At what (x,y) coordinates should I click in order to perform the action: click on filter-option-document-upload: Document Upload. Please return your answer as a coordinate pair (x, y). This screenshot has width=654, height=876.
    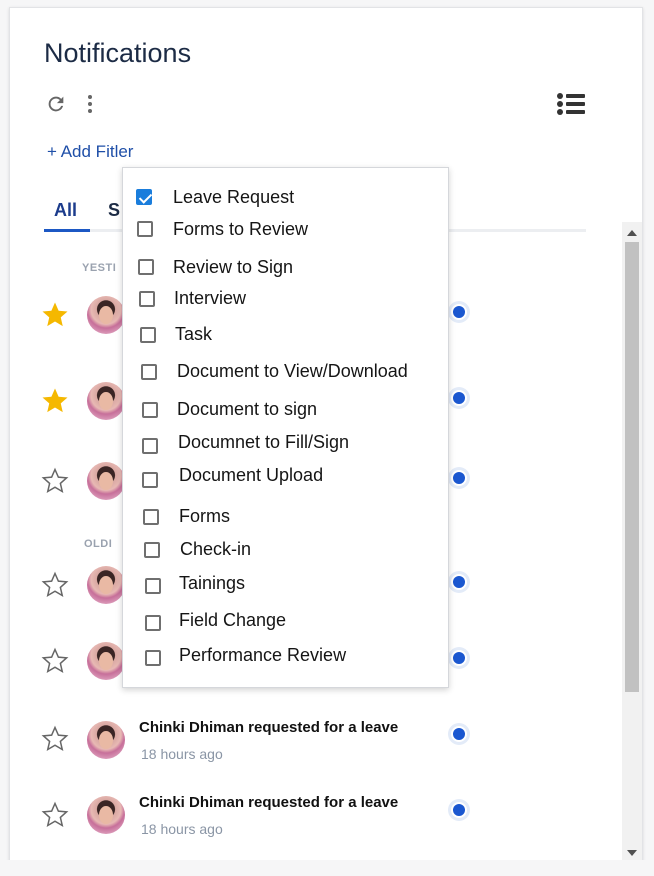
    Looking at the image, I should click on (285, 476).